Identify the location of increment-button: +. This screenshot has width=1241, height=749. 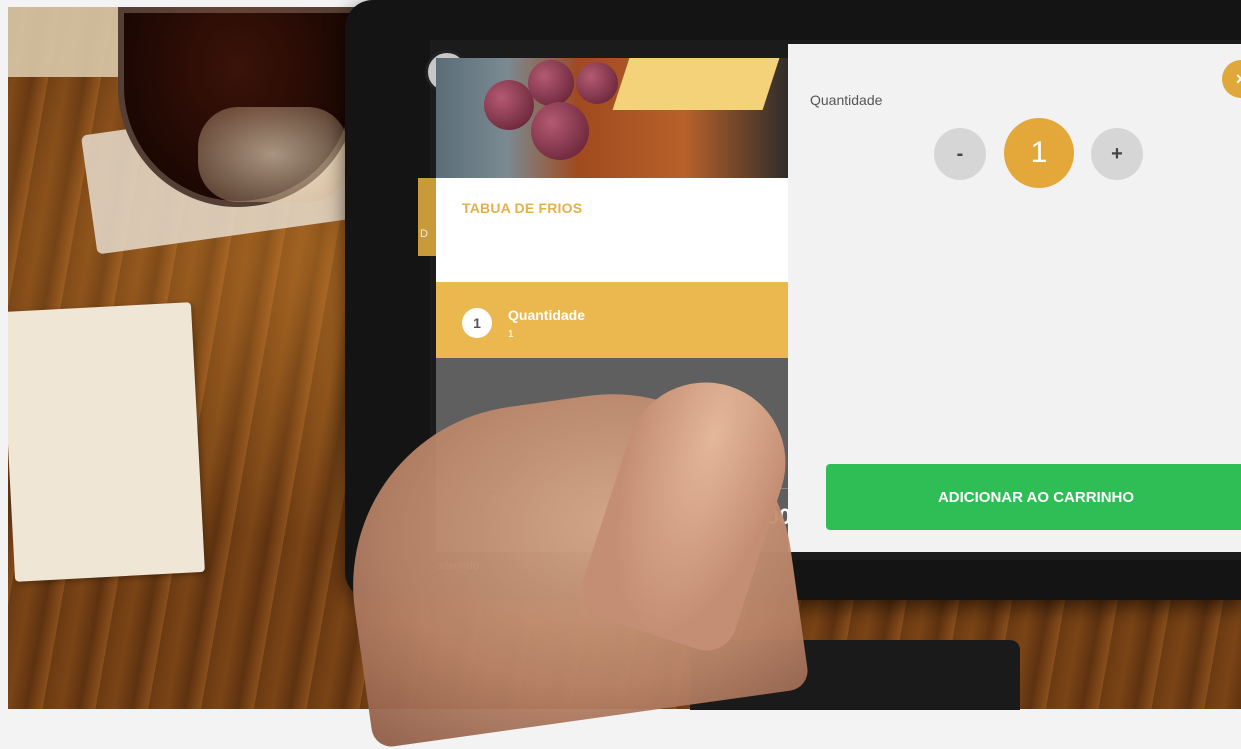
(1117, 154).